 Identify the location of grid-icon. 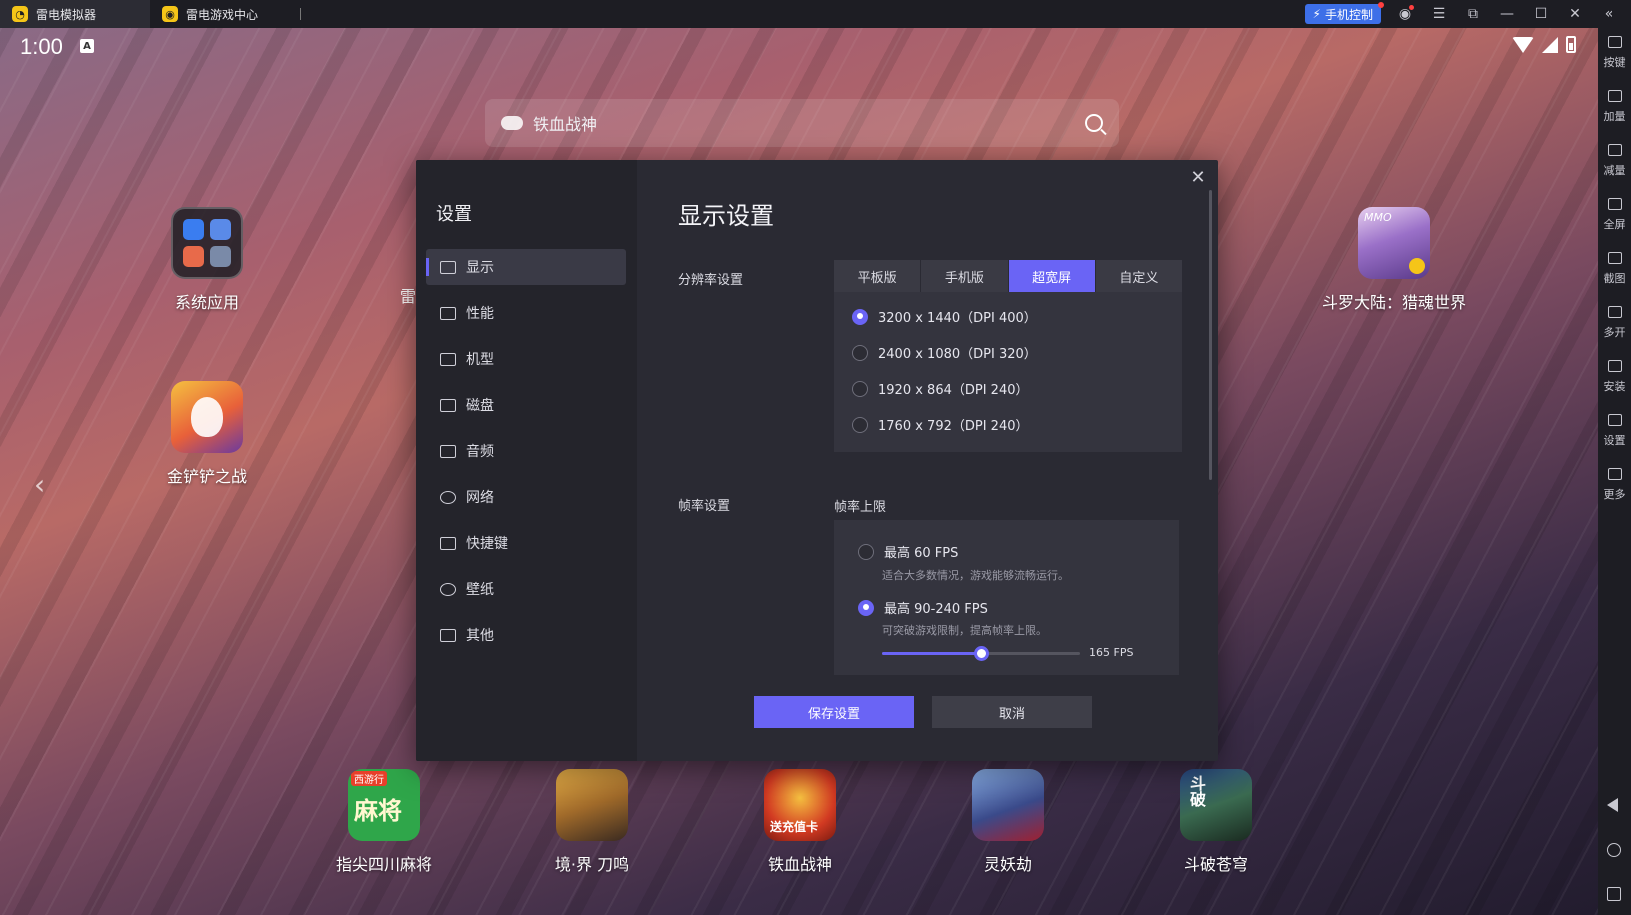
(448, 635).